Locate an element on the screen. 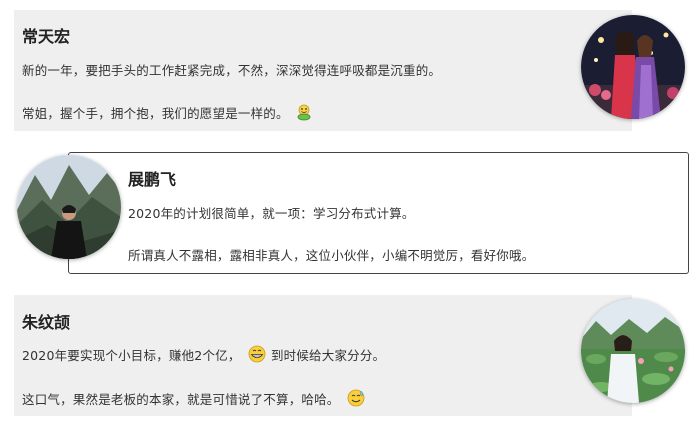 This screenshot has width=697, height=430. comment-line-text: 2020年要实现个小目标，赚他2个亿， is located at coordinates (131, 355).